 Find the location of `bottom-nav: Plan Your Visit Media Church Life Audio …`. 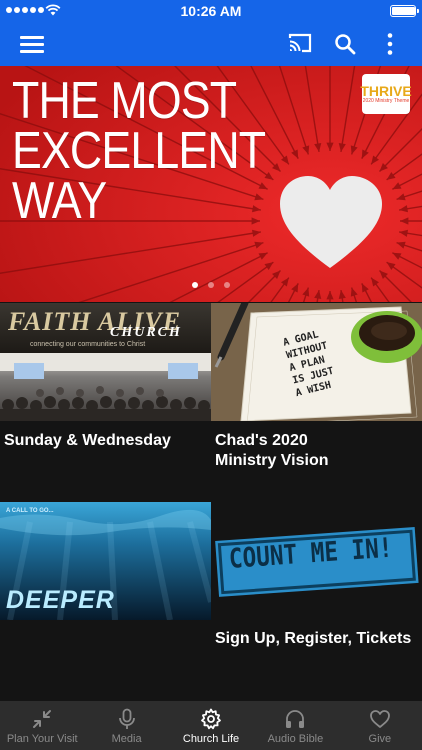

bottom-nav: Plan Your Visit Media Church Life Audio … is located at coordinates (211, 725).